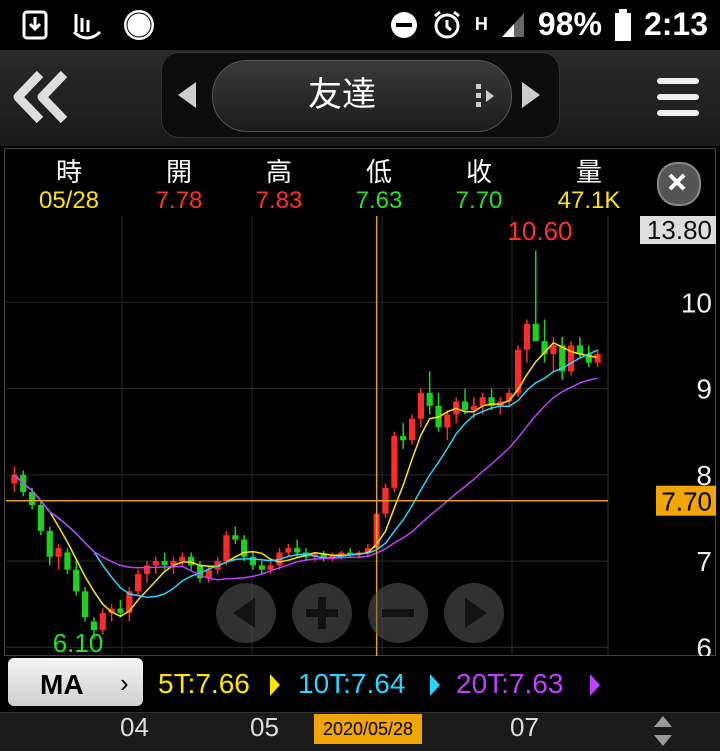 The image size is (720, 751). What do you see at coordinates (187, 97) in the screenshot?
I see `prev-stock-icon` at bounding box center [187, 97].